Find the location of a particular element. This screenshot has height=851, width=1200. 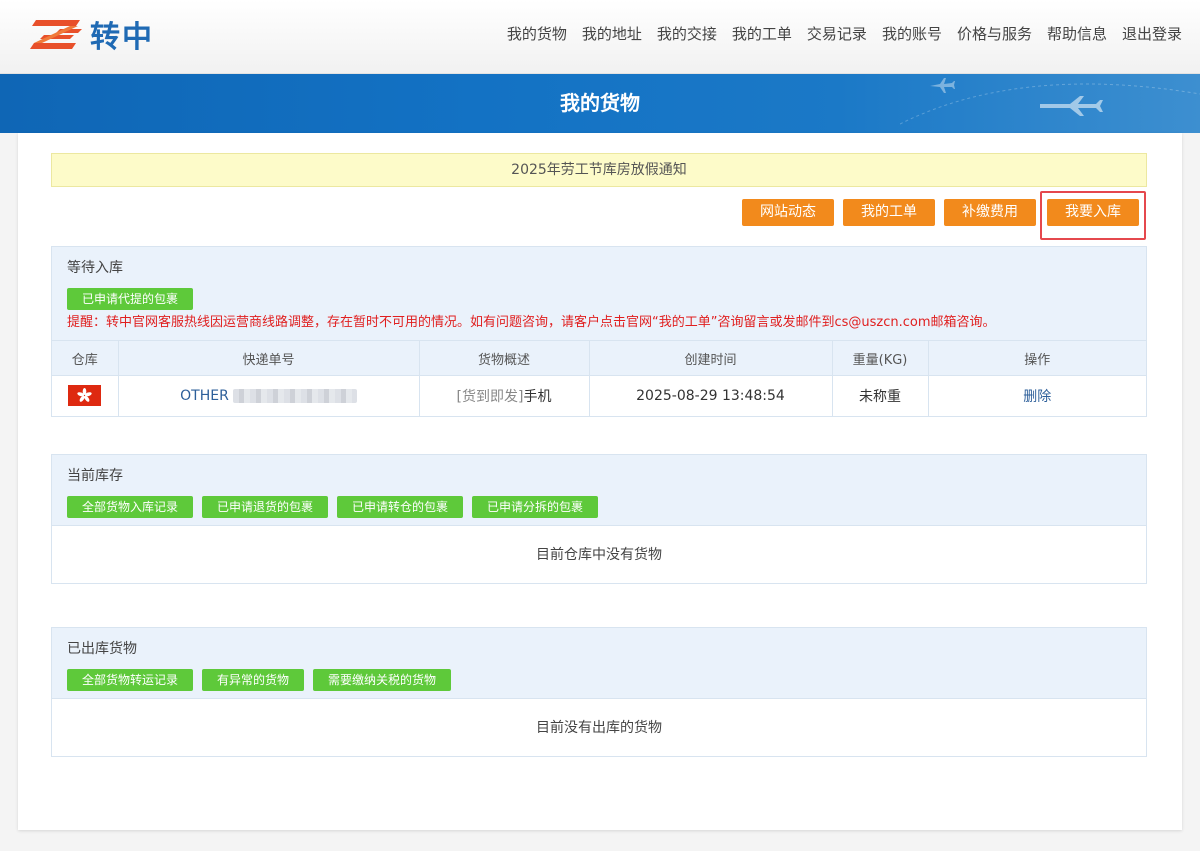

weight-cell: 未称重 is located at coordinates (880, 395).